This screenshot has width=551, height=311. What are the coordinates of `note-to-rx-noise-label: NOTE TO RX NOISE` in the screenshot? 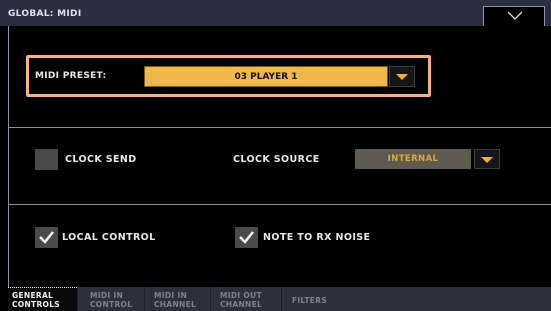 It's located at (317, 237).